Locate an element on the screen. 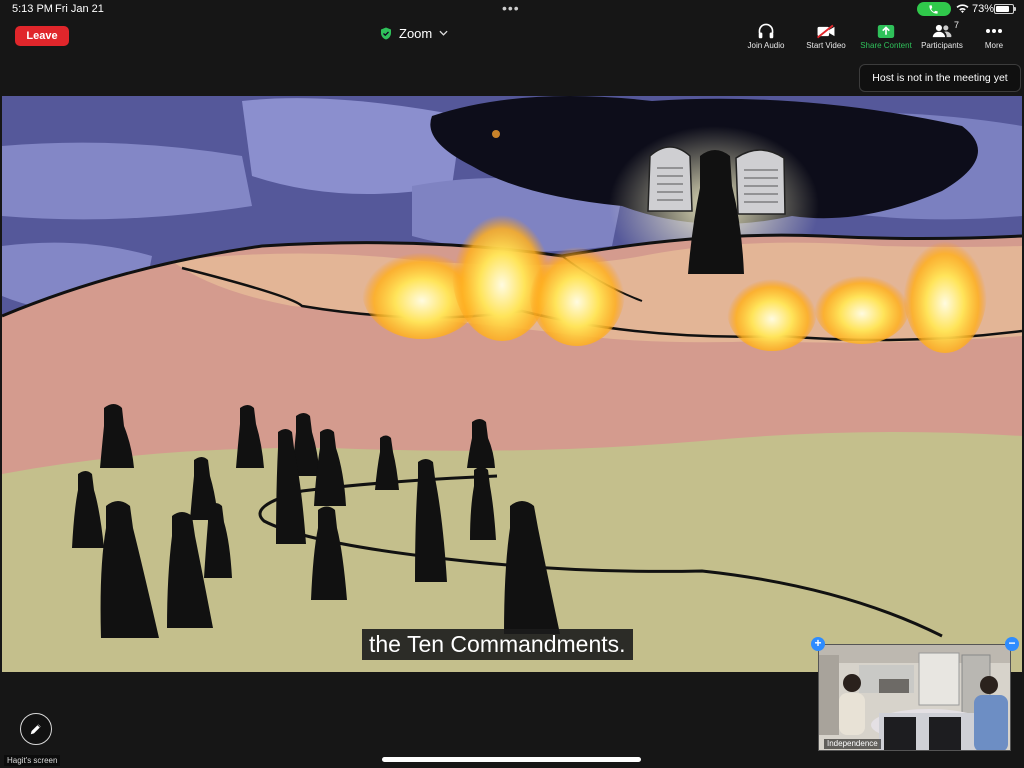 The image size is (1024, 768). status-bar: 5:13 PM Fri Jan 21 ••• 73% is located at coordinates (512, 9).